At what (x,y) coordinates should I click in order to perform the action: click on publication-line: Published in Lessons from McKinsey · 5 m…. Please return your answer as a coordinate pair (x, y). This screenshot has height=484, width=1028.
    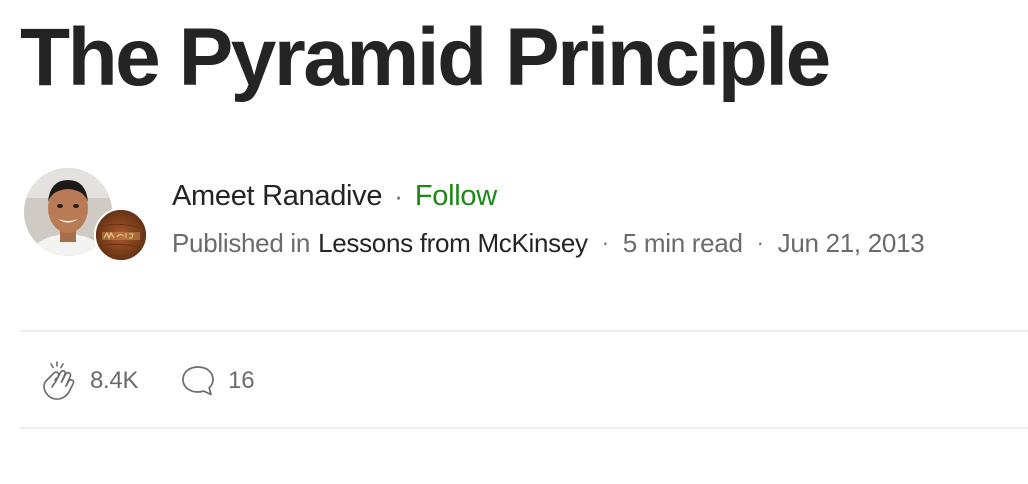
    Looking at the image, I should click on (548, 243).